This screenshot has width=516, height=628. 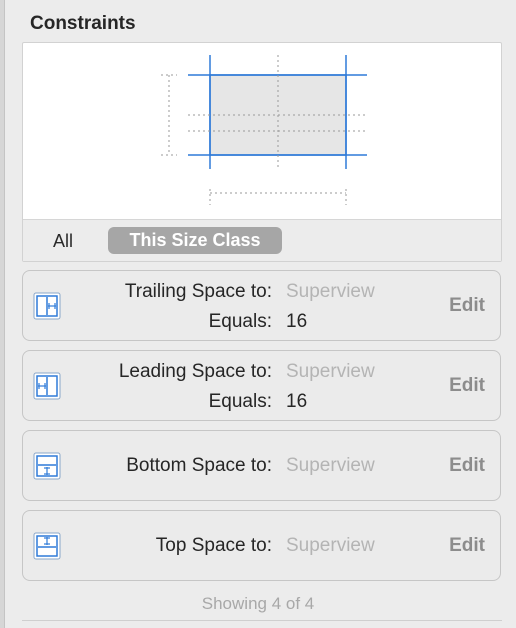 I want to click on bottom-space-icon, so click(x=47, y=466).